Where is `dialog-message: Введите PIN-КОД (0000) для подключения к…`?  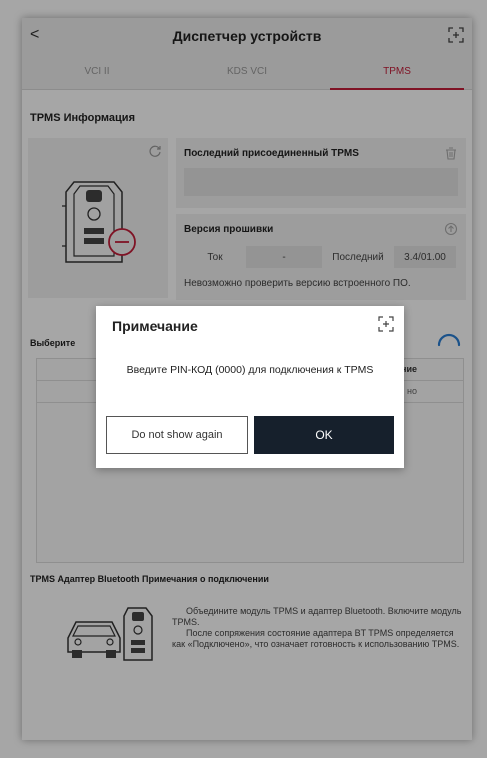
dialog-message: Введите PIN-КОД (0000) для подключения к… is located at coordinates (250, 370).